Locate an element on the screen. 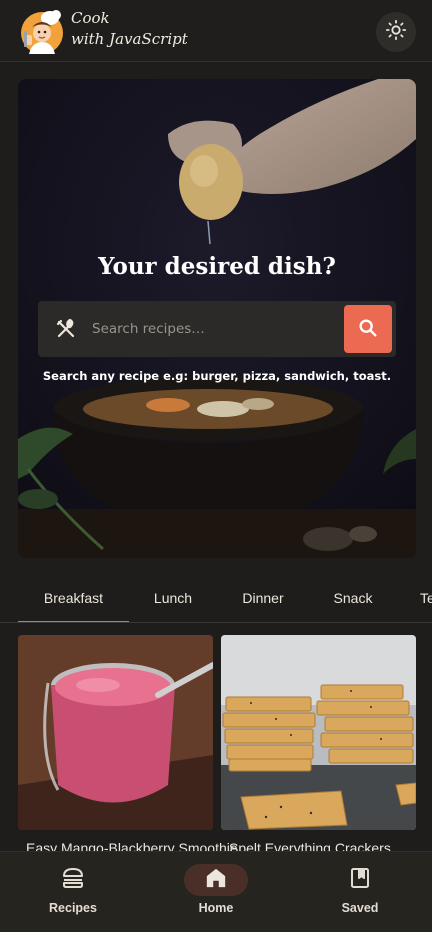  tab-snack: Snack is located at coordinates (353, 599).